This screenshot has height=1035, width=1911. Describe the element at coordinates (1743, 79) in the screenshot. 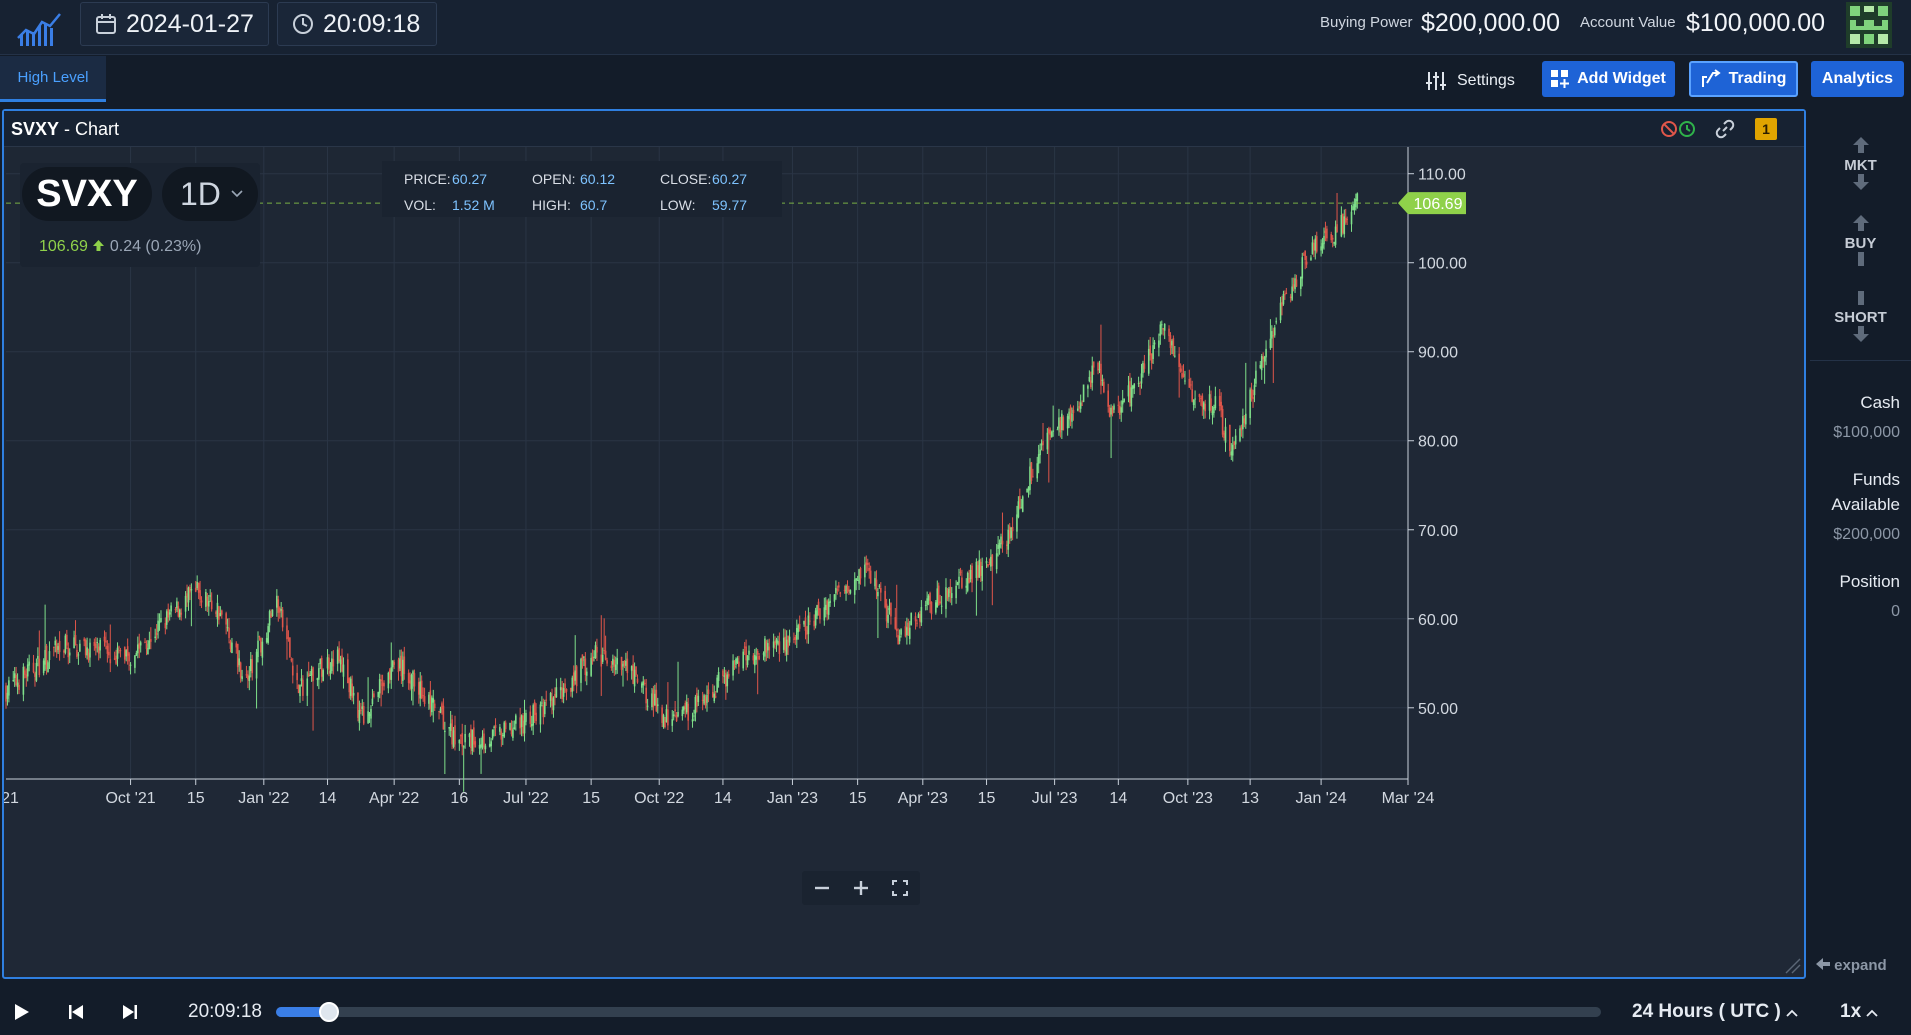

I see `trading-button: Trading` at that location.